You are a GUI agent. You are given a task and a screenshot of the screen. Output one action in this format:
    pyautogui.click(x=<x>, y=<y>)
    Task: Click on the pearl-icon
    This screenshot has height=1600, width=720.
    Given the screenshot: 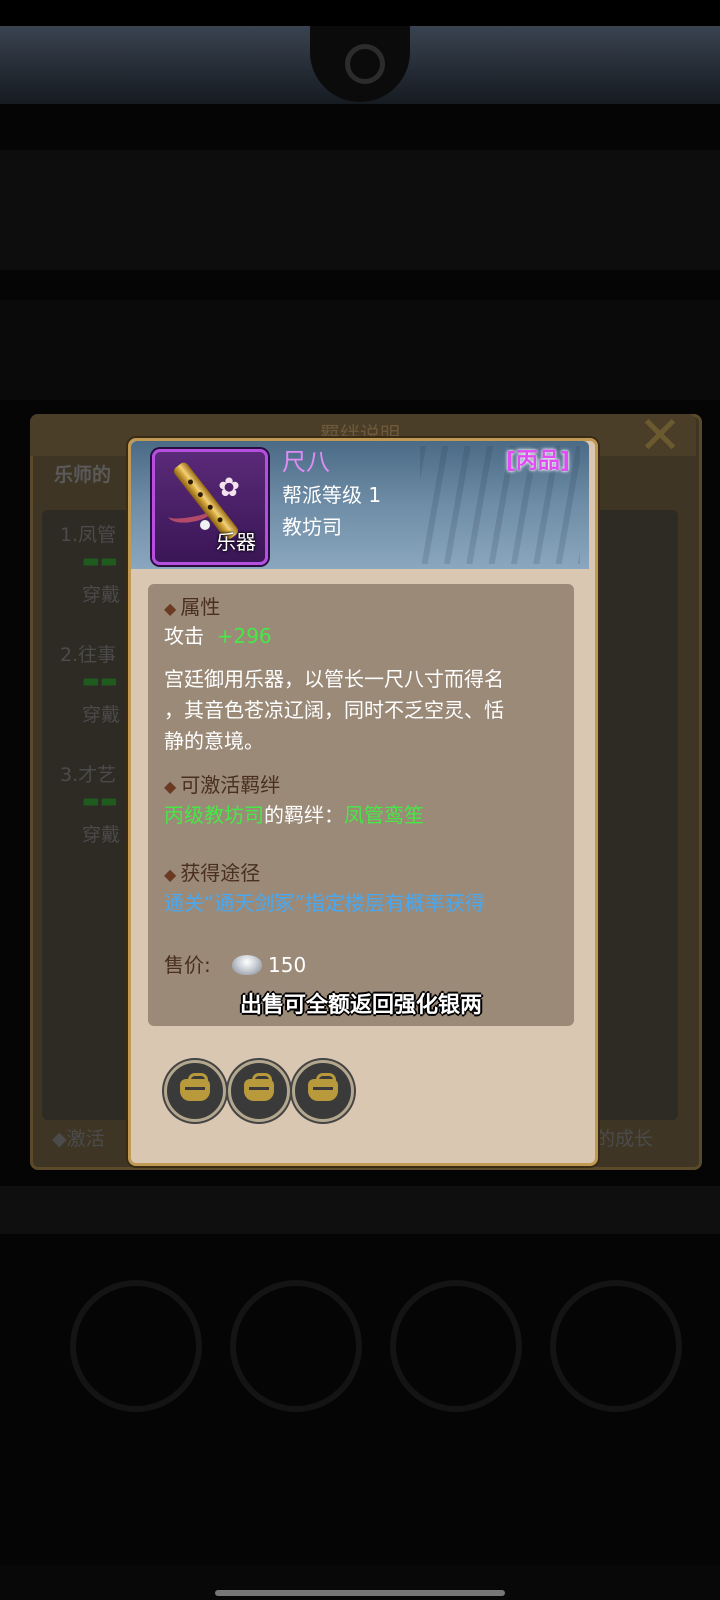 What is the action you would take?
    pyautogui.click(x=205, y=525)
    